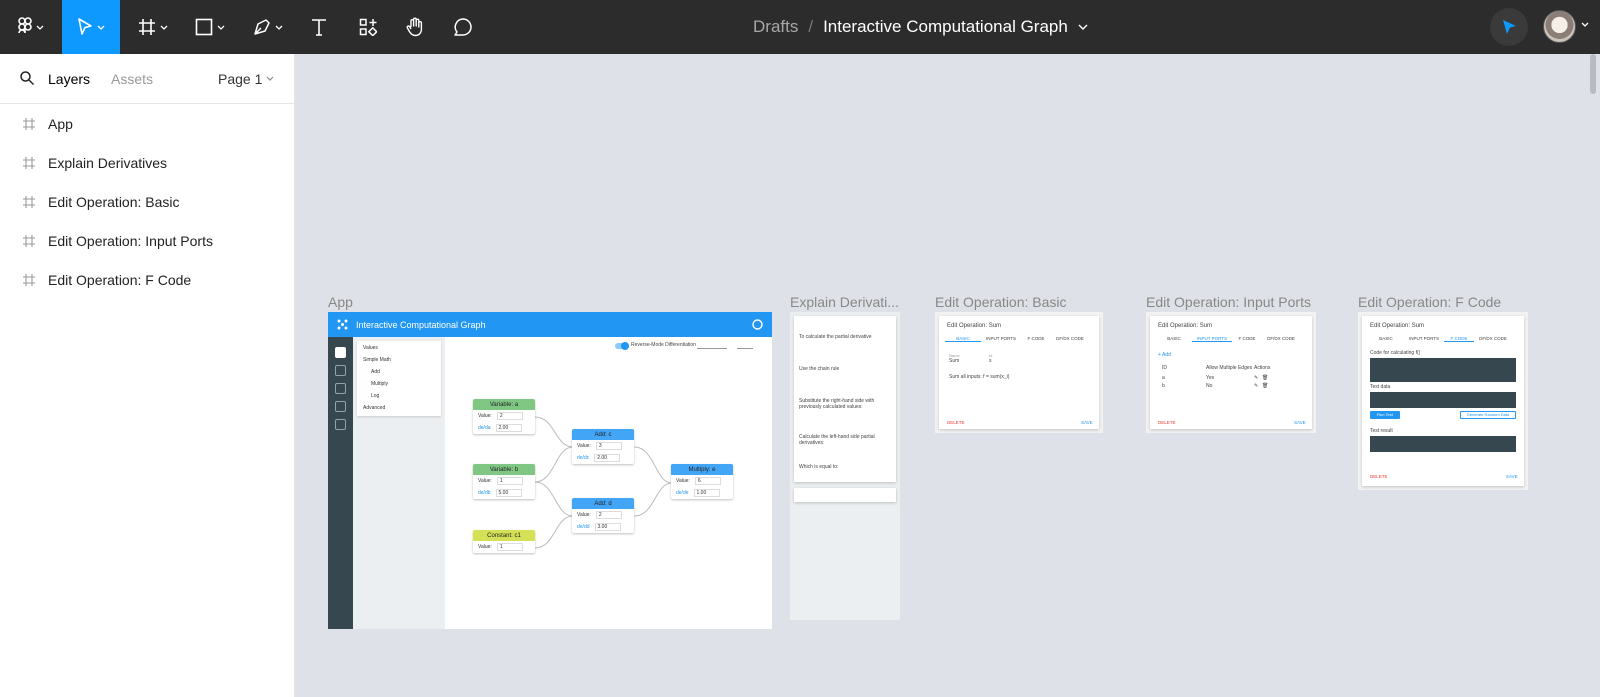 This screenshot has height=697, width=1600. What do you see at coordinates (340, 302) in the screenshot?
I see `frame-label-app: App` at bounding box center [340, 302].